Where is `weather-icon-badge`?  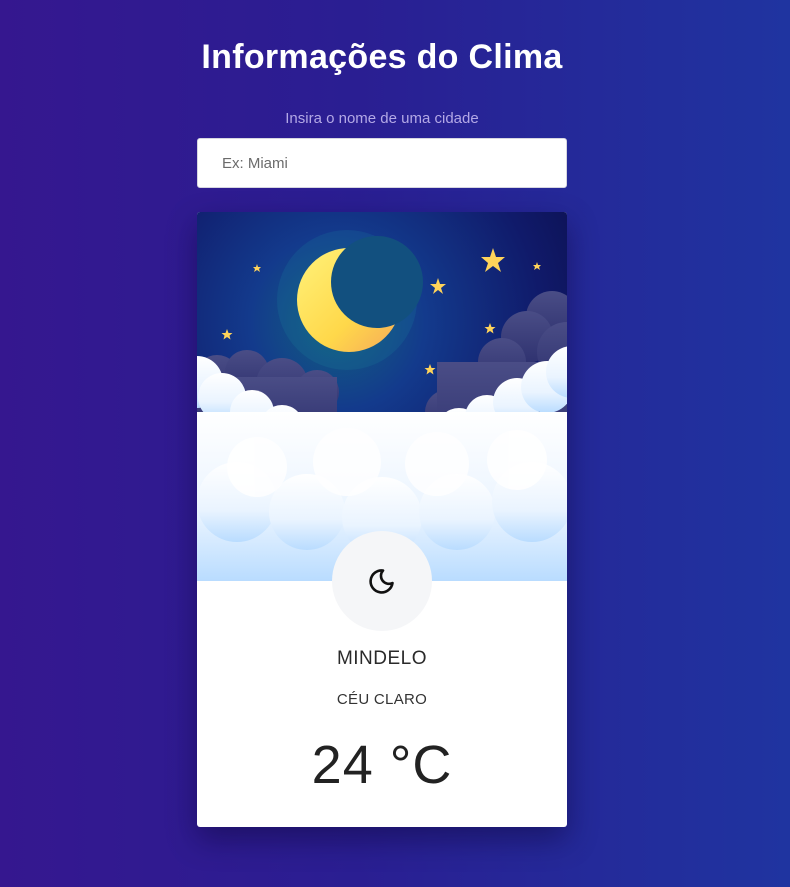 weather-icon-badge is located at coordinates (382, 581).